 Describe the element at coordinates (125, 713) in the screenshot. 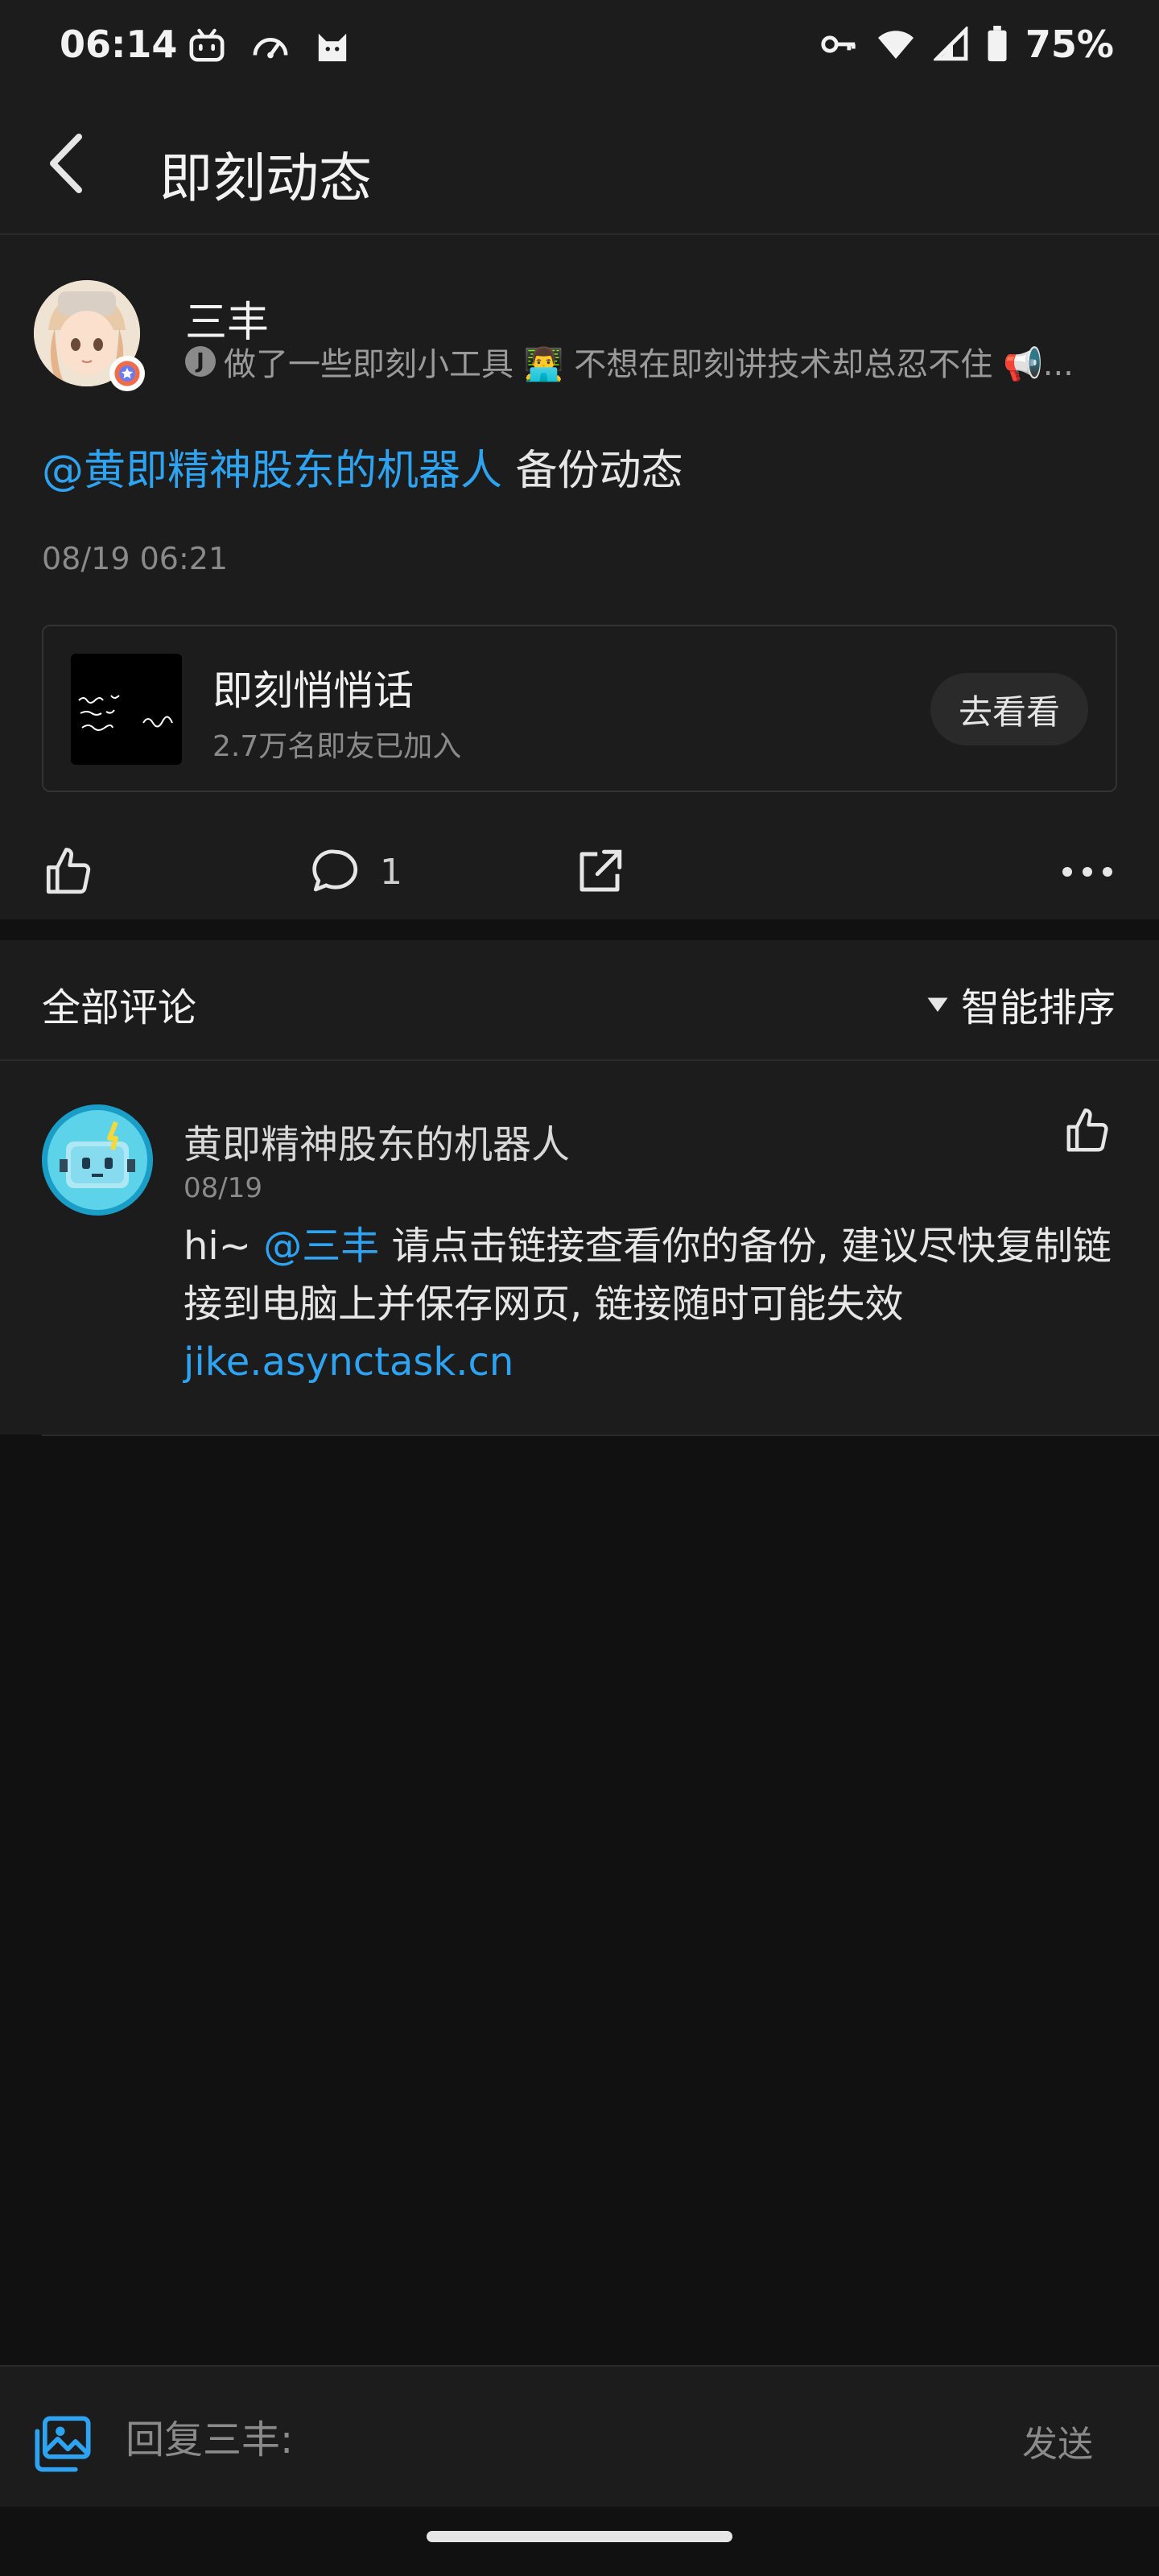

I see `handwriting-thumbnail-image` at that location.